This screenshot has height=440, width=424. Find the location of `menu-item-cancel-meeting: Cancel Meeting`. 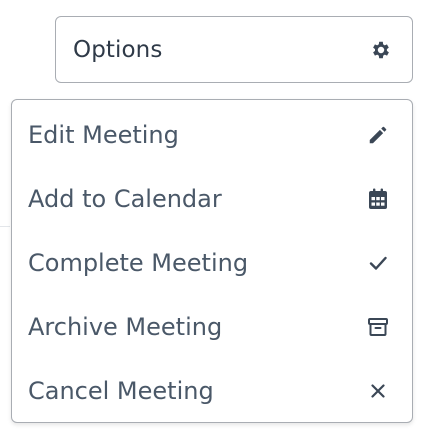

menu-item-cancel-meeting: Cancel Meeting is located at coordinates (212, 391).